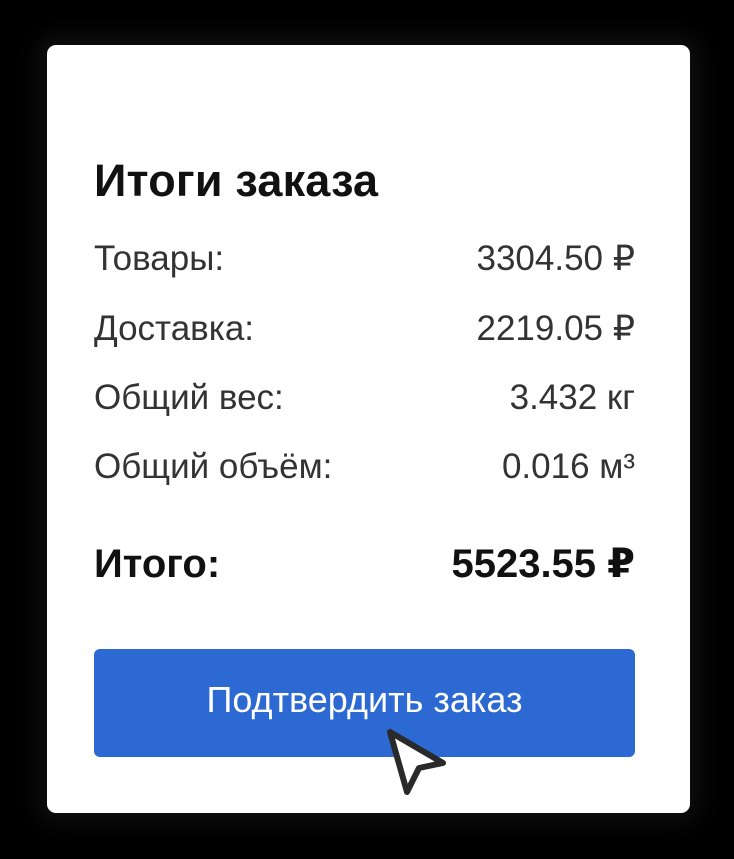 The height and width of the screenshot is (859, 734). What do you see at coordinates (213, 466) in the screenshot?
I see `volume-label: Общий объём:` at bounding box center [213, 466].